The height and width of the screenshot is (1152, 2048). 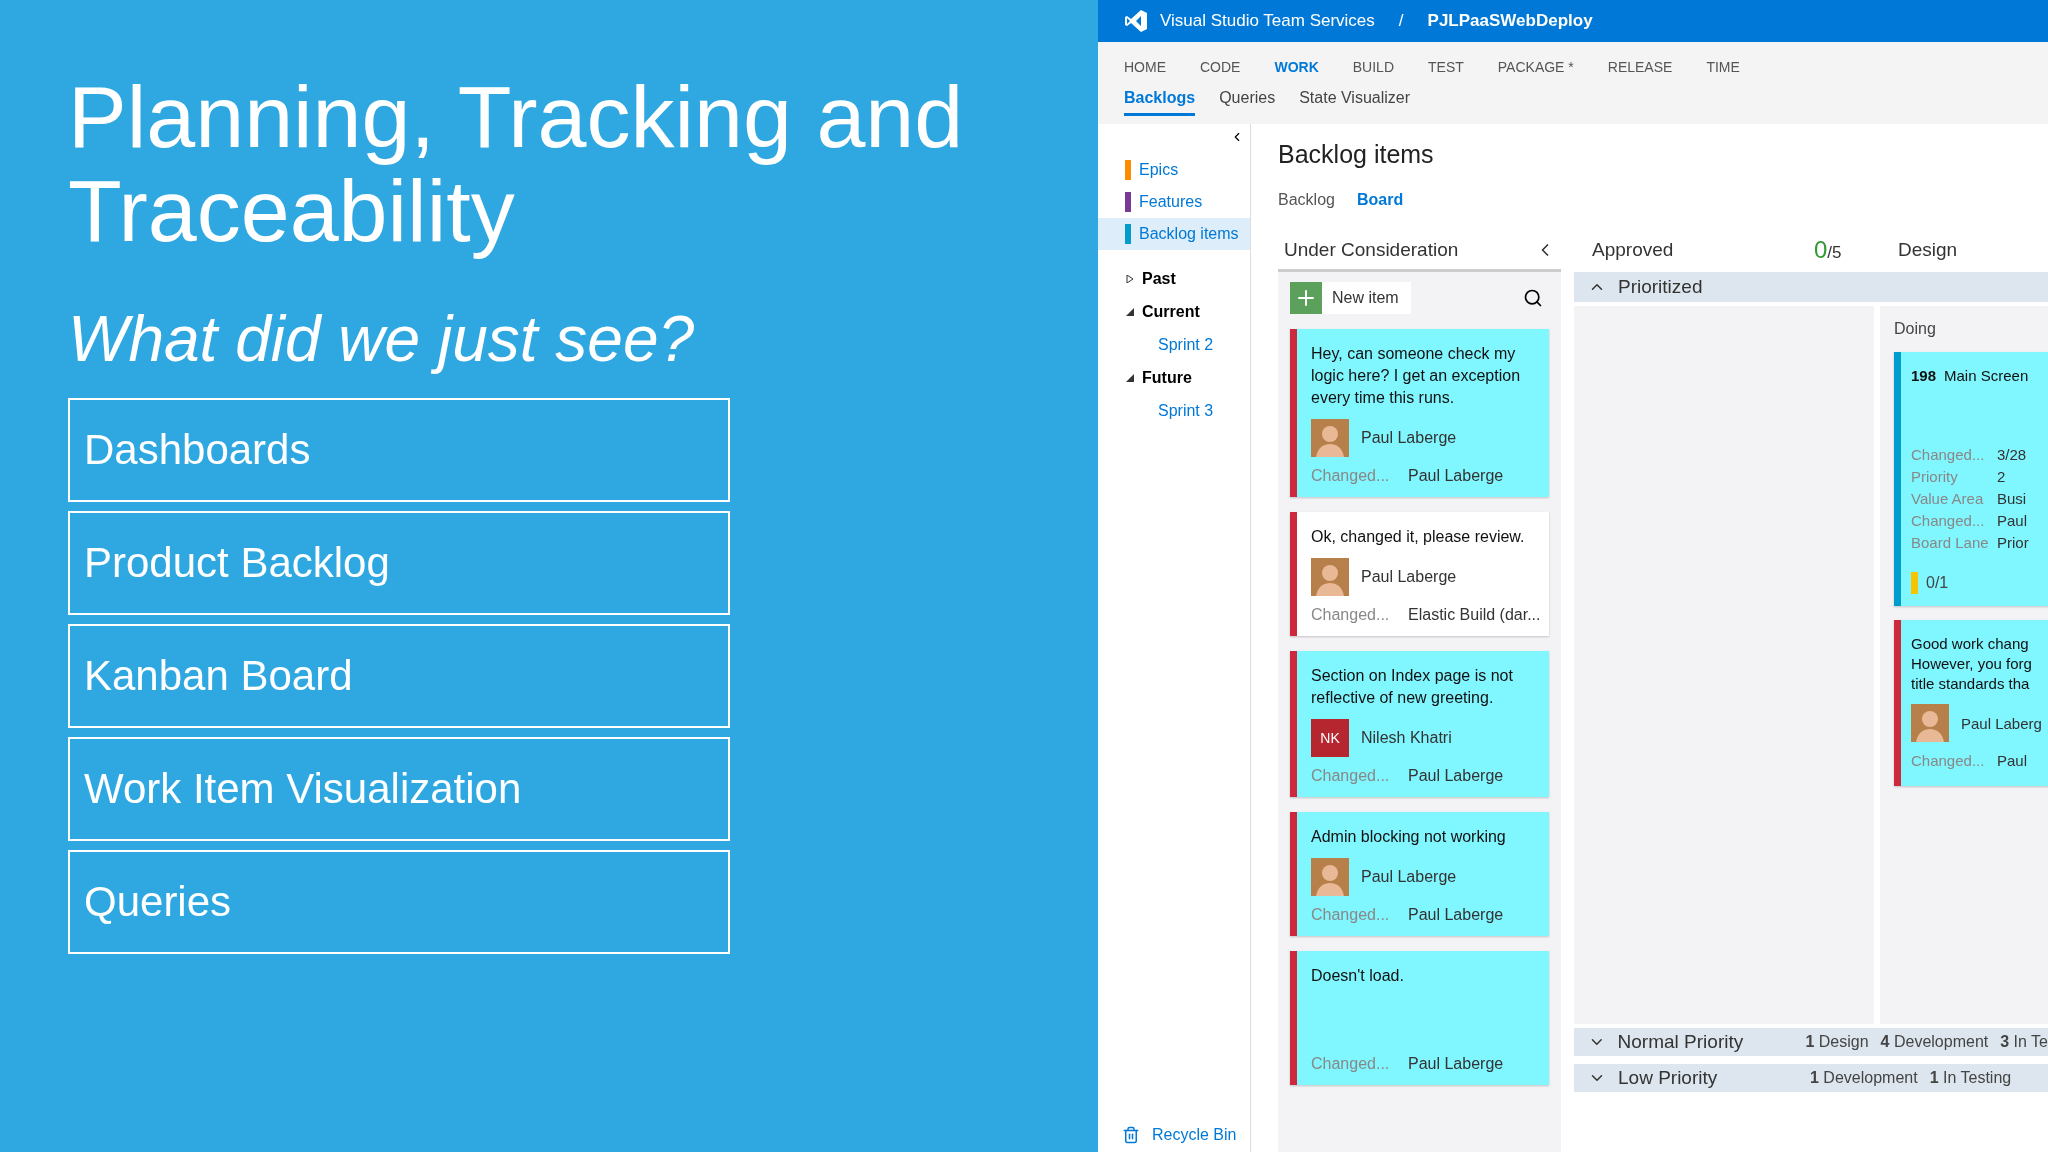 What do you see at coordinates (1533, 298) in the screenshot?
I see `search-icon` at bounding box center [1533, 298].